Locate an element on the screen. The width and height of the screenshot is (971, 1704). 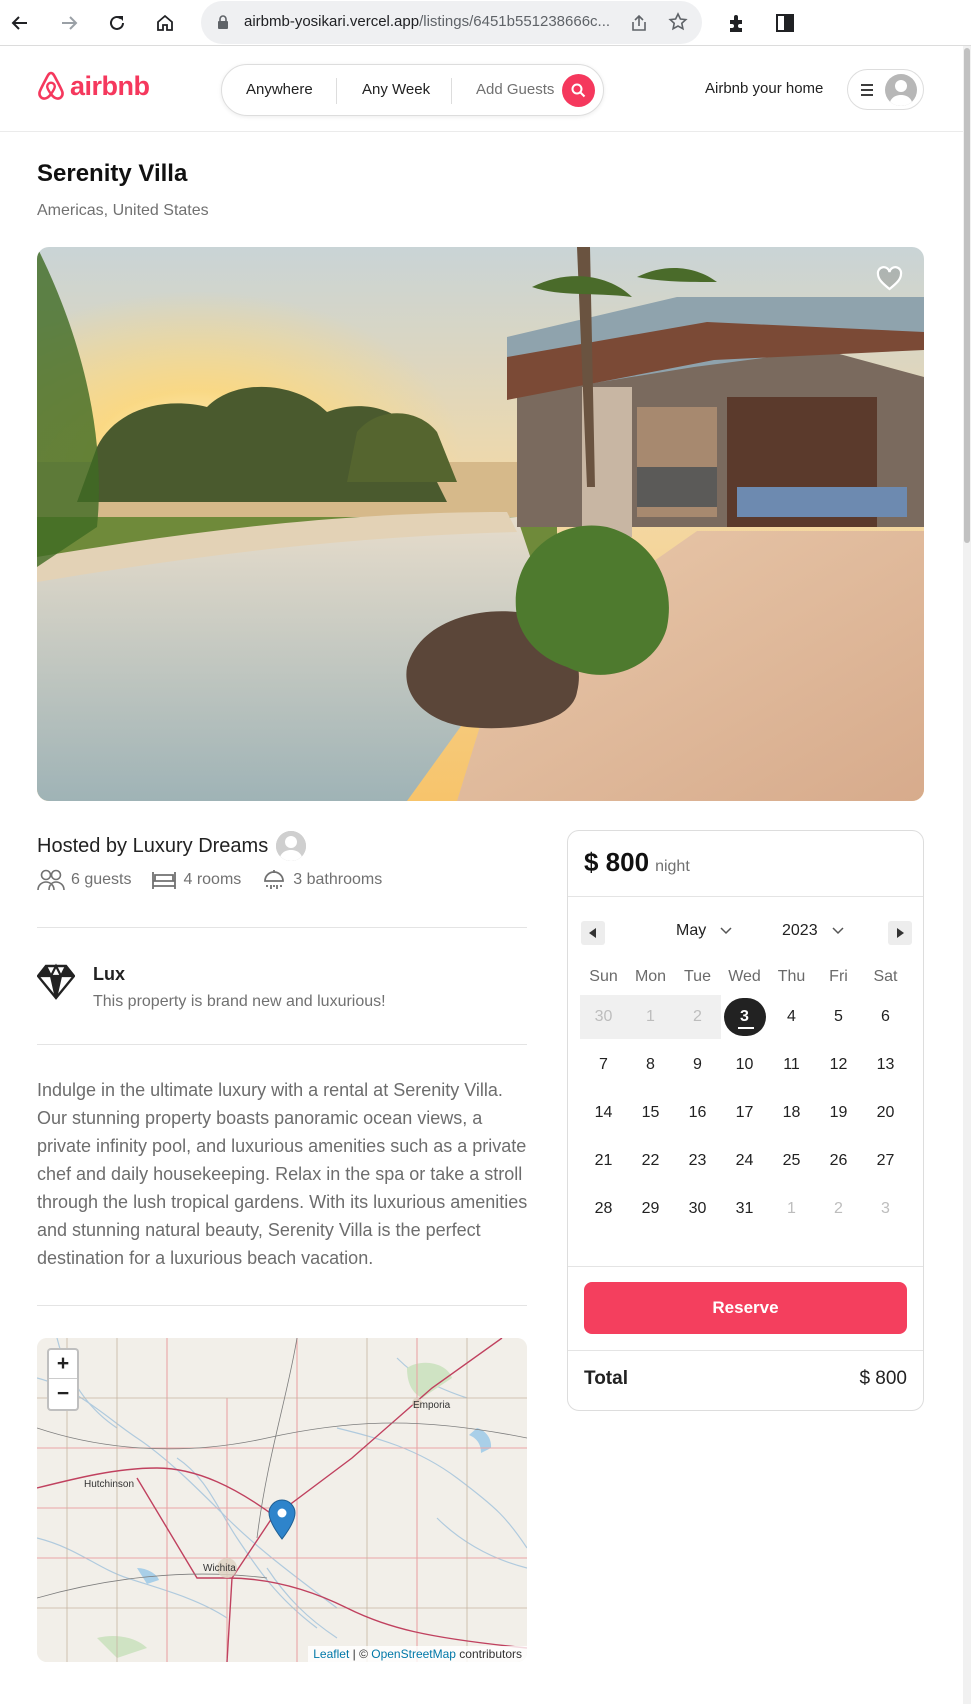
airbnb-logo-icon is located at coordinates (51, 85).